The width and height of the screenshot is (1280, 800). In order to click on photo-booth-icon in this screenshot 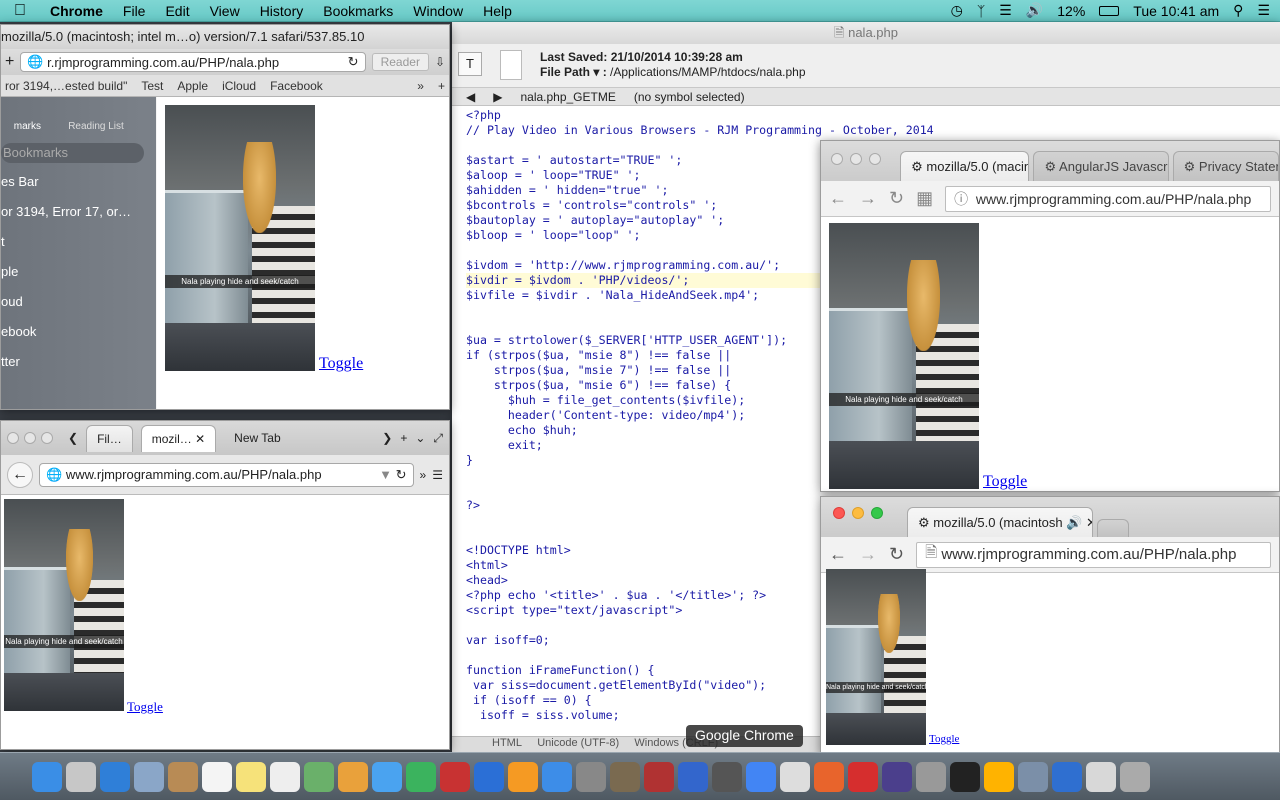, I will do `click(455, 776)`.